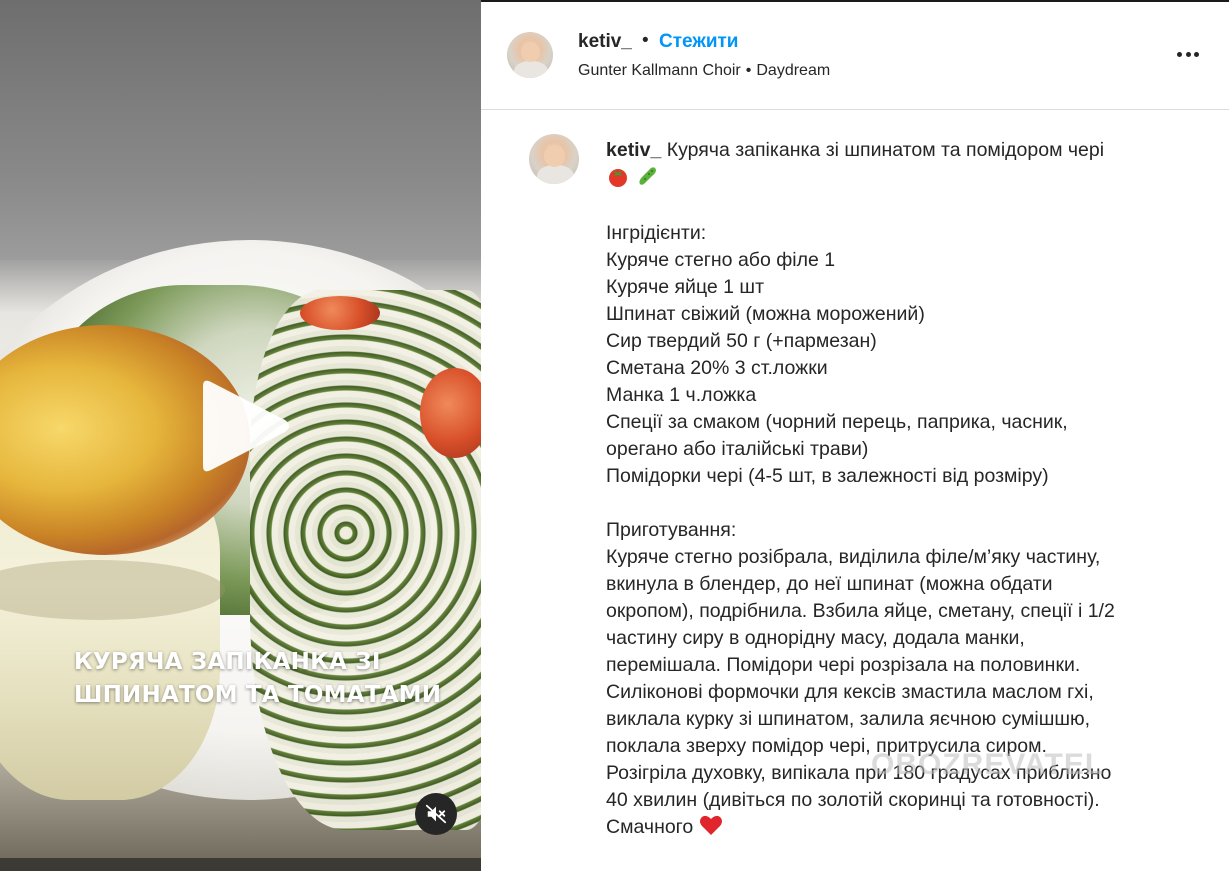  Describe the element at coordinates (737, 449) in the screenshot. I see `ingredient-line: орегано або італійські трави)` at that location.